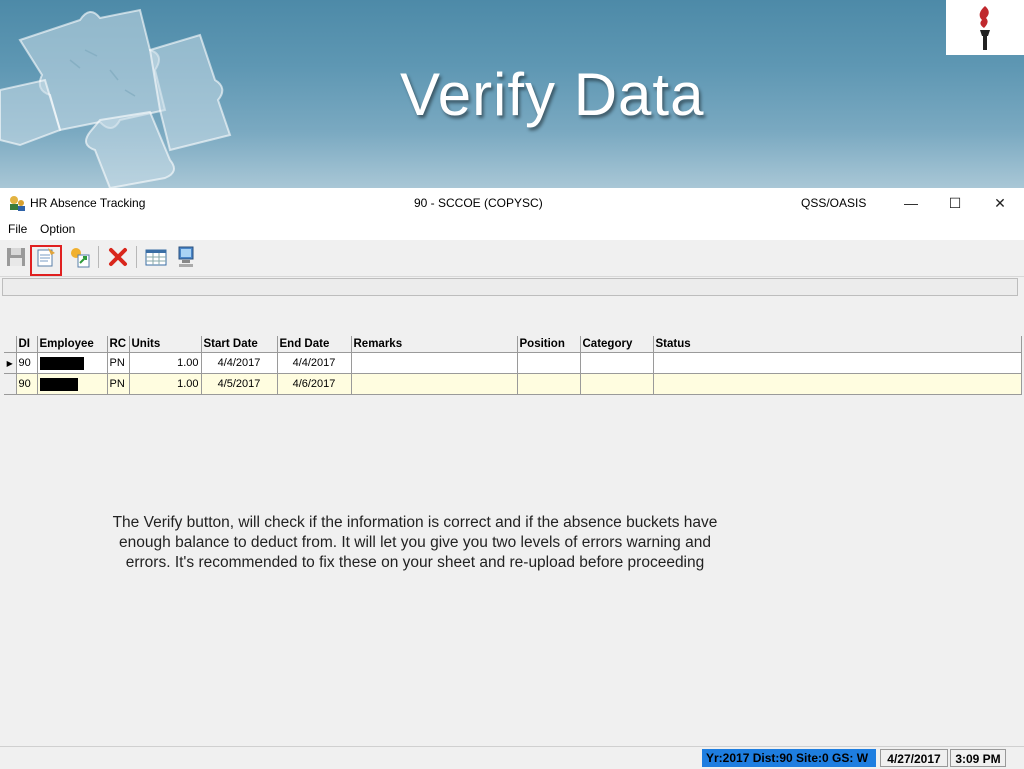 This screenshot has width=1024, height=769. What do you see at coordinates (46, 260) in the screenshot?
I see `verify-highlight-box` at bounding box center [46, 260].